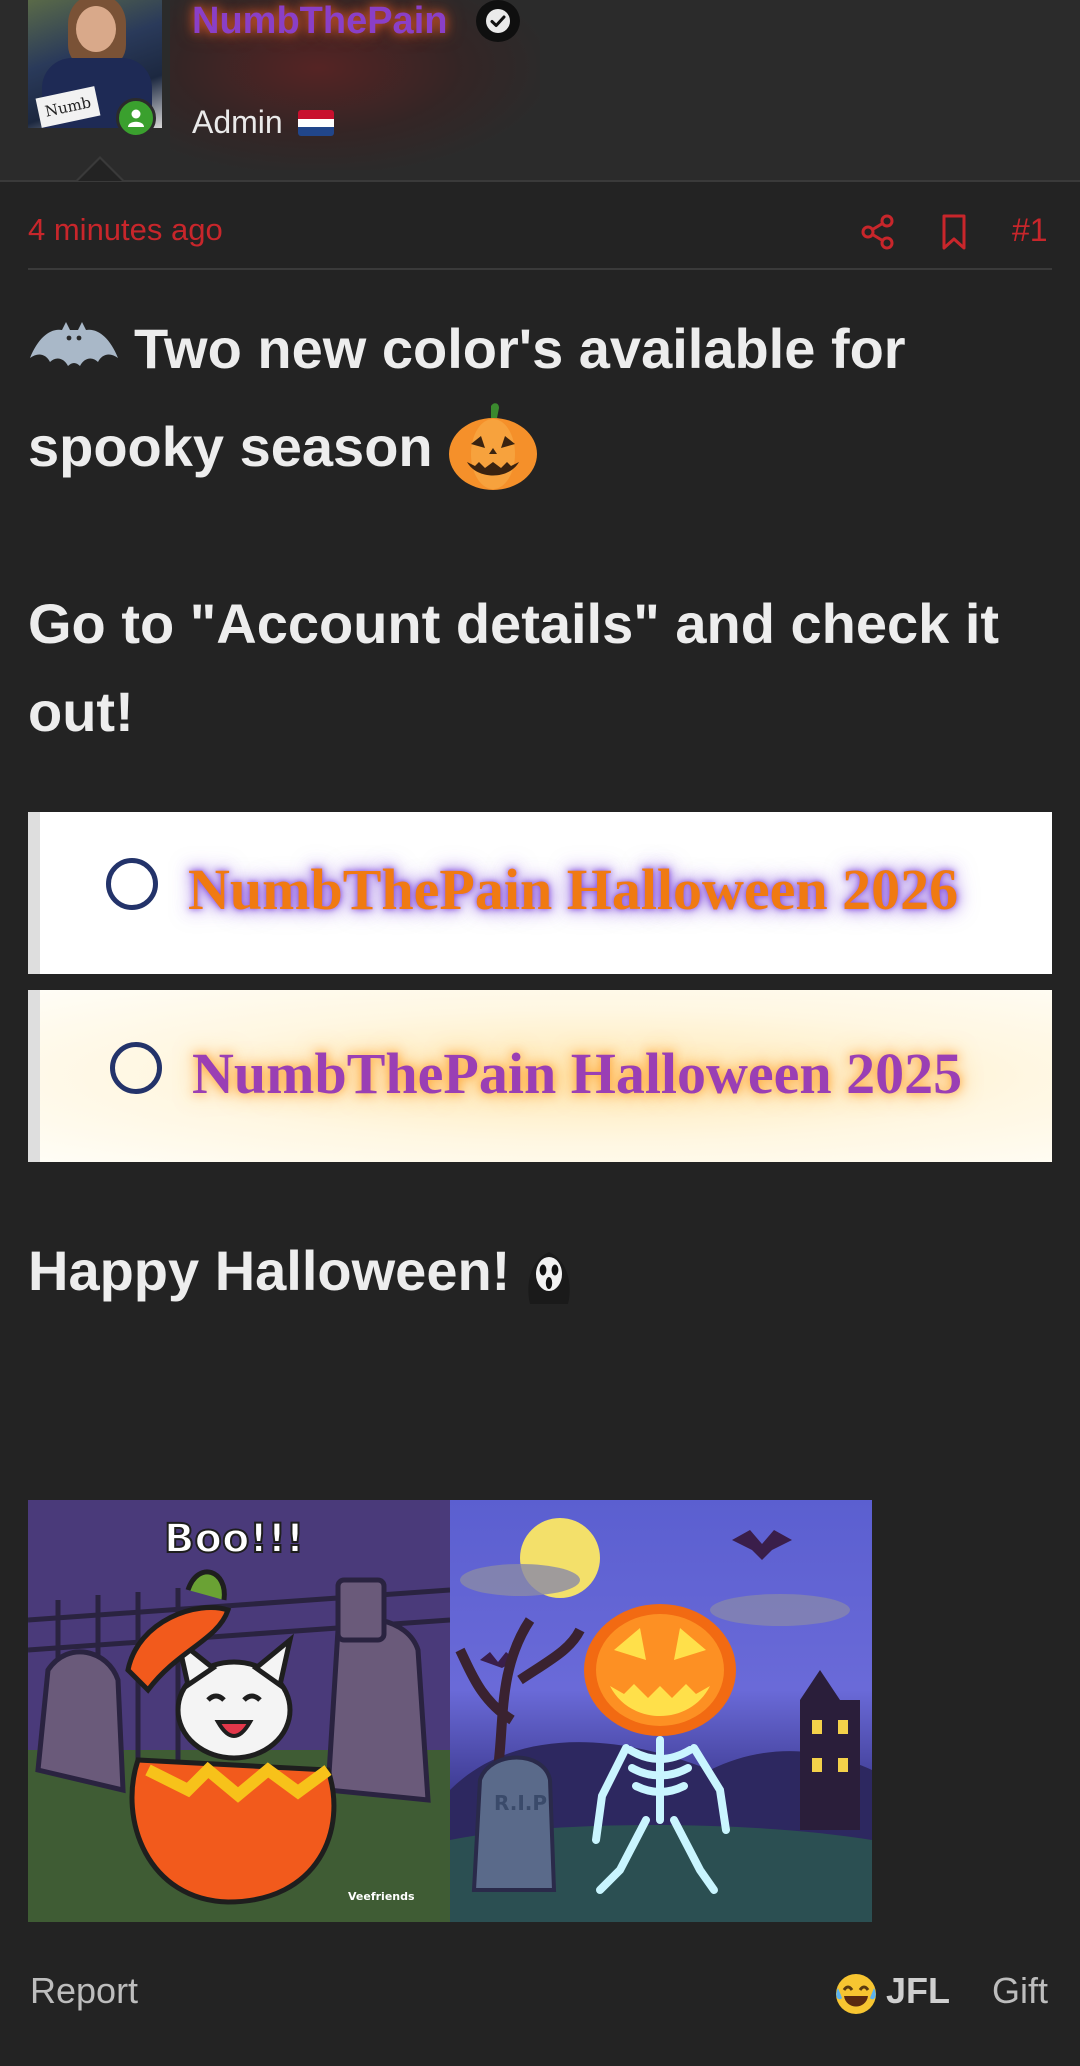  Describe the element at coordinates (136, 118) in the screenshot. I see `online-status-icon` at that location.